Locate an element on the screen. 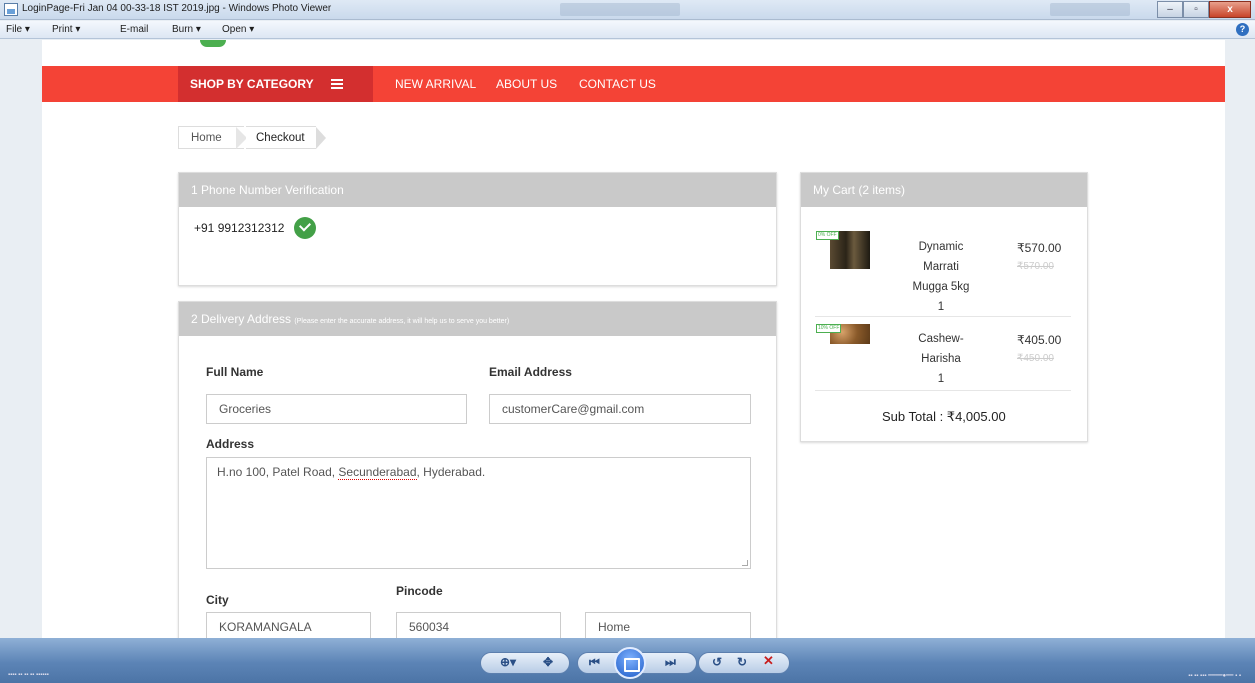  status-text-right: ▪▪ ▪▪ ▪▪▪ ━━━━●━━ ▪ ▪ is located at coordinates (1214, 676).